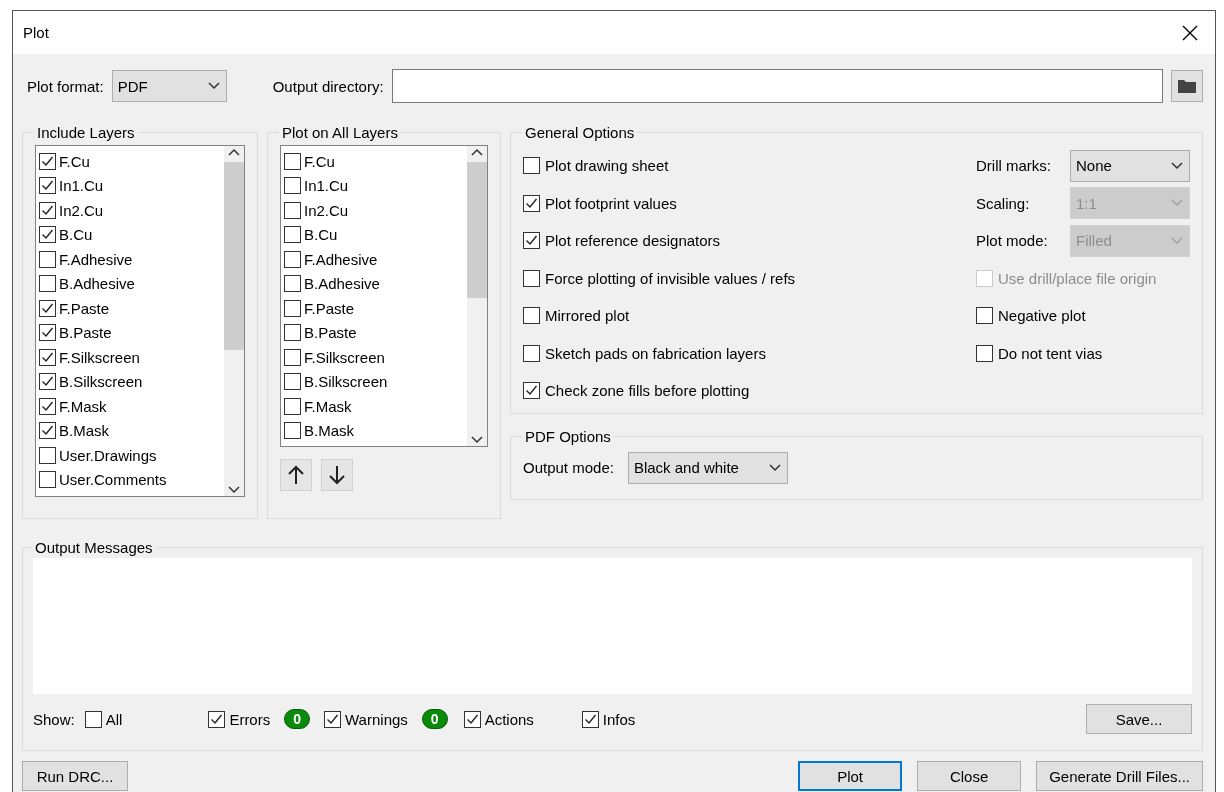 The width and height of the screenshot is (1224, 792). What do you see at coordinates (777, 86) in the screenshot?
I see `output-directory-field` at bounding box center [777, 86].